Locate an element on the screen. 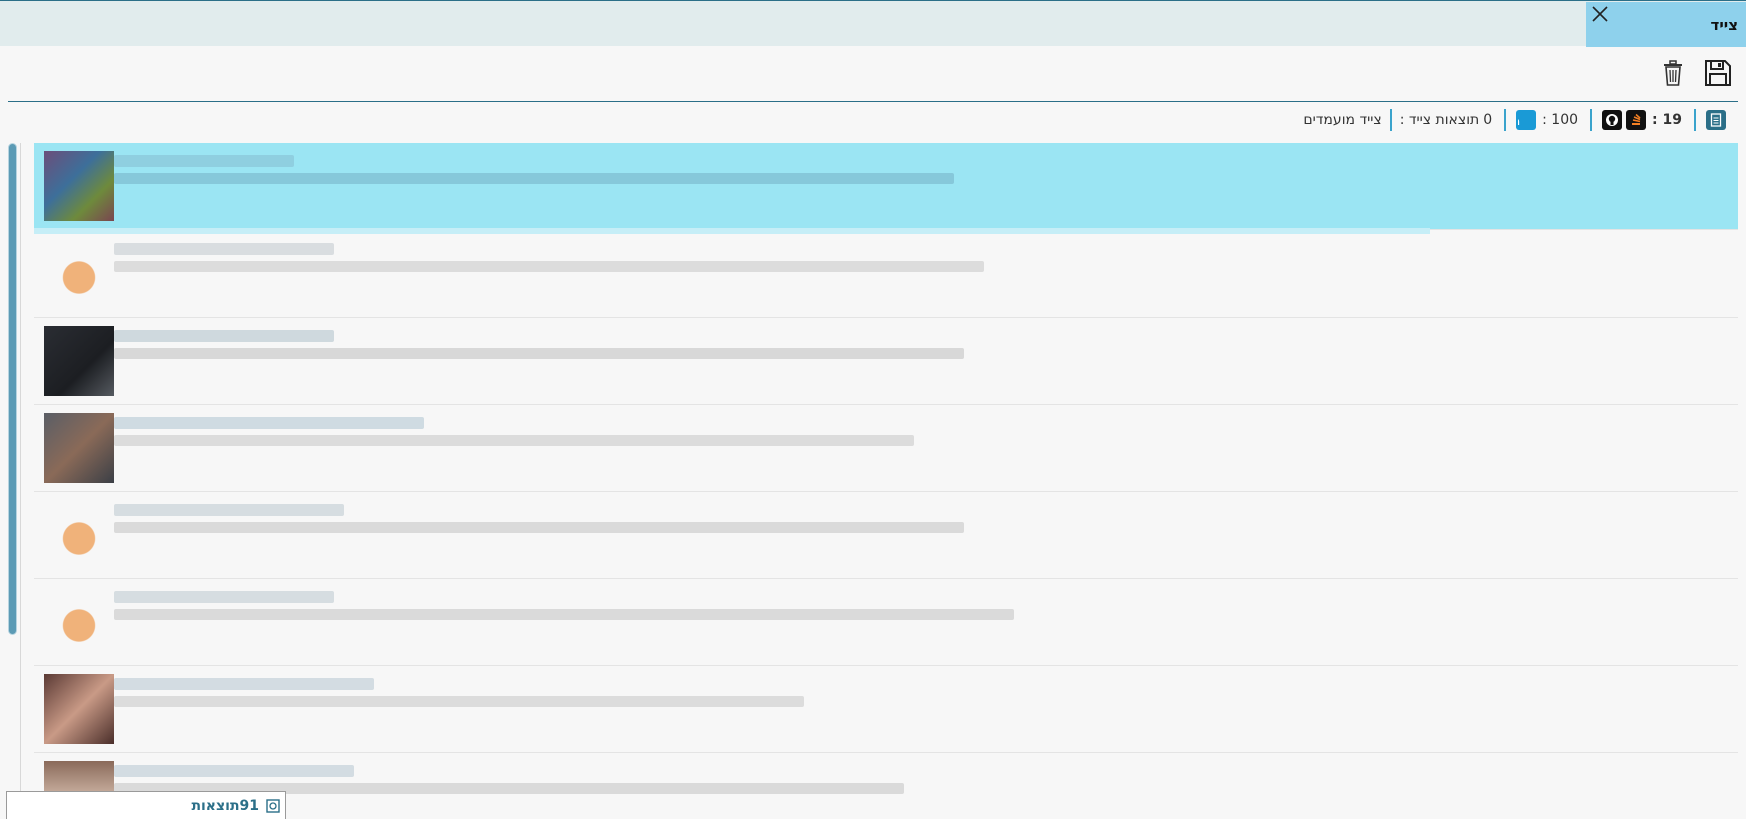  stackoverflow-icon is located at coordinates (1636, 120).